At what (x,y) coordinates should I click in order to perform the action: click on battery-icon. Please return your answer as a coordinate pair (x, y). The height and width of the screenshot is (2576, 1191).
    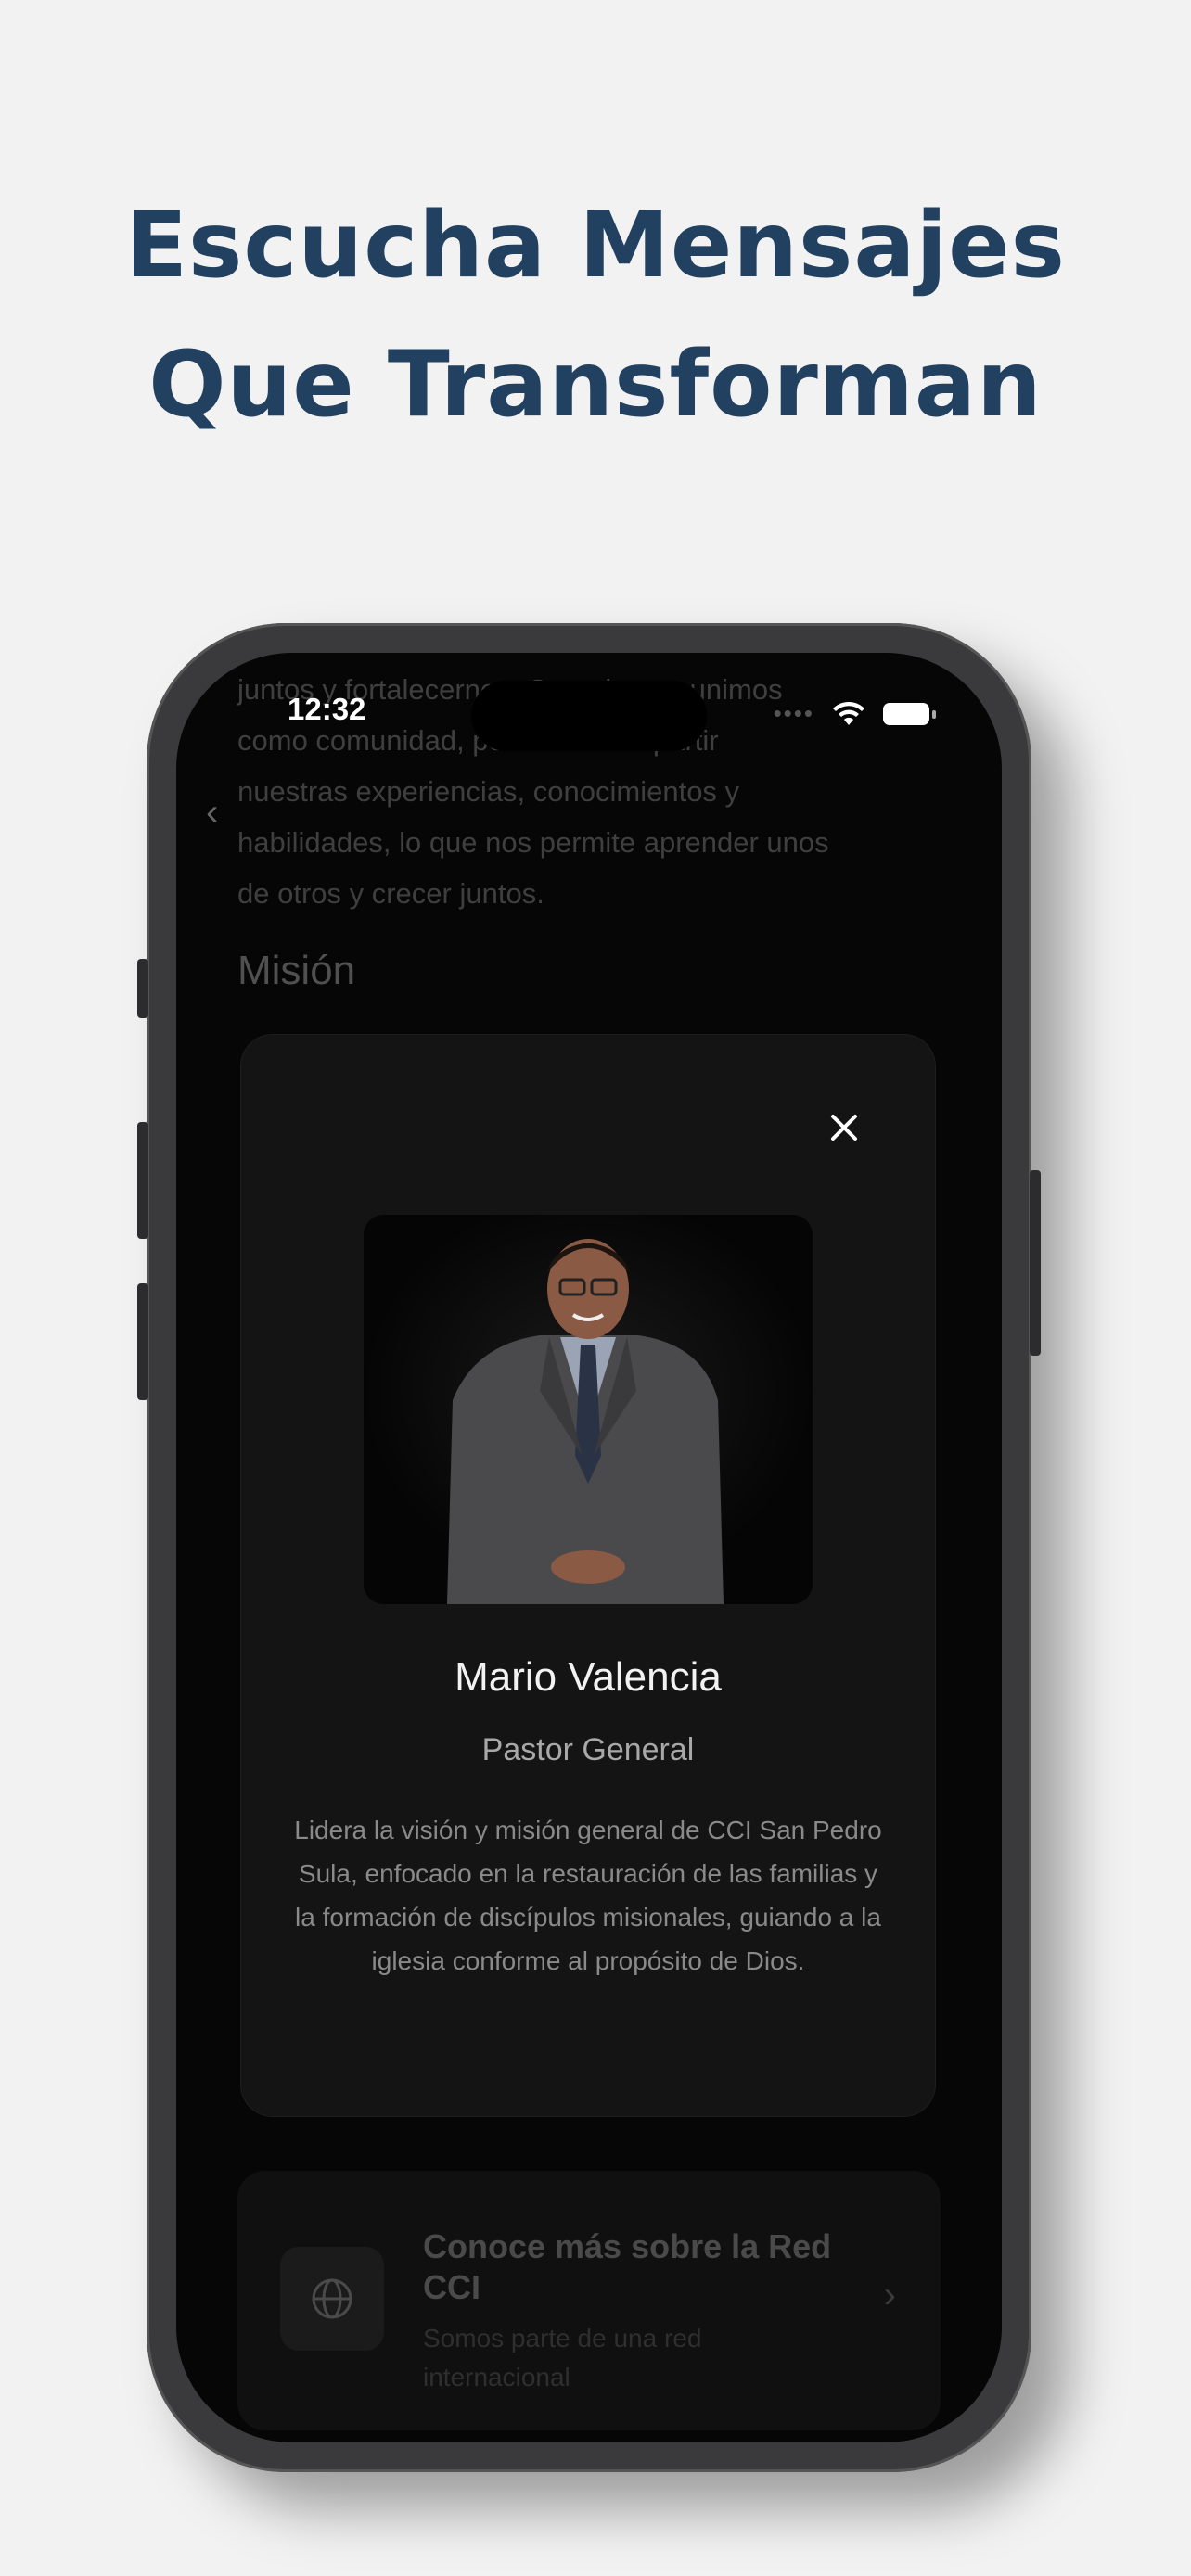
    Looking at the image, I should click on (909, 713).